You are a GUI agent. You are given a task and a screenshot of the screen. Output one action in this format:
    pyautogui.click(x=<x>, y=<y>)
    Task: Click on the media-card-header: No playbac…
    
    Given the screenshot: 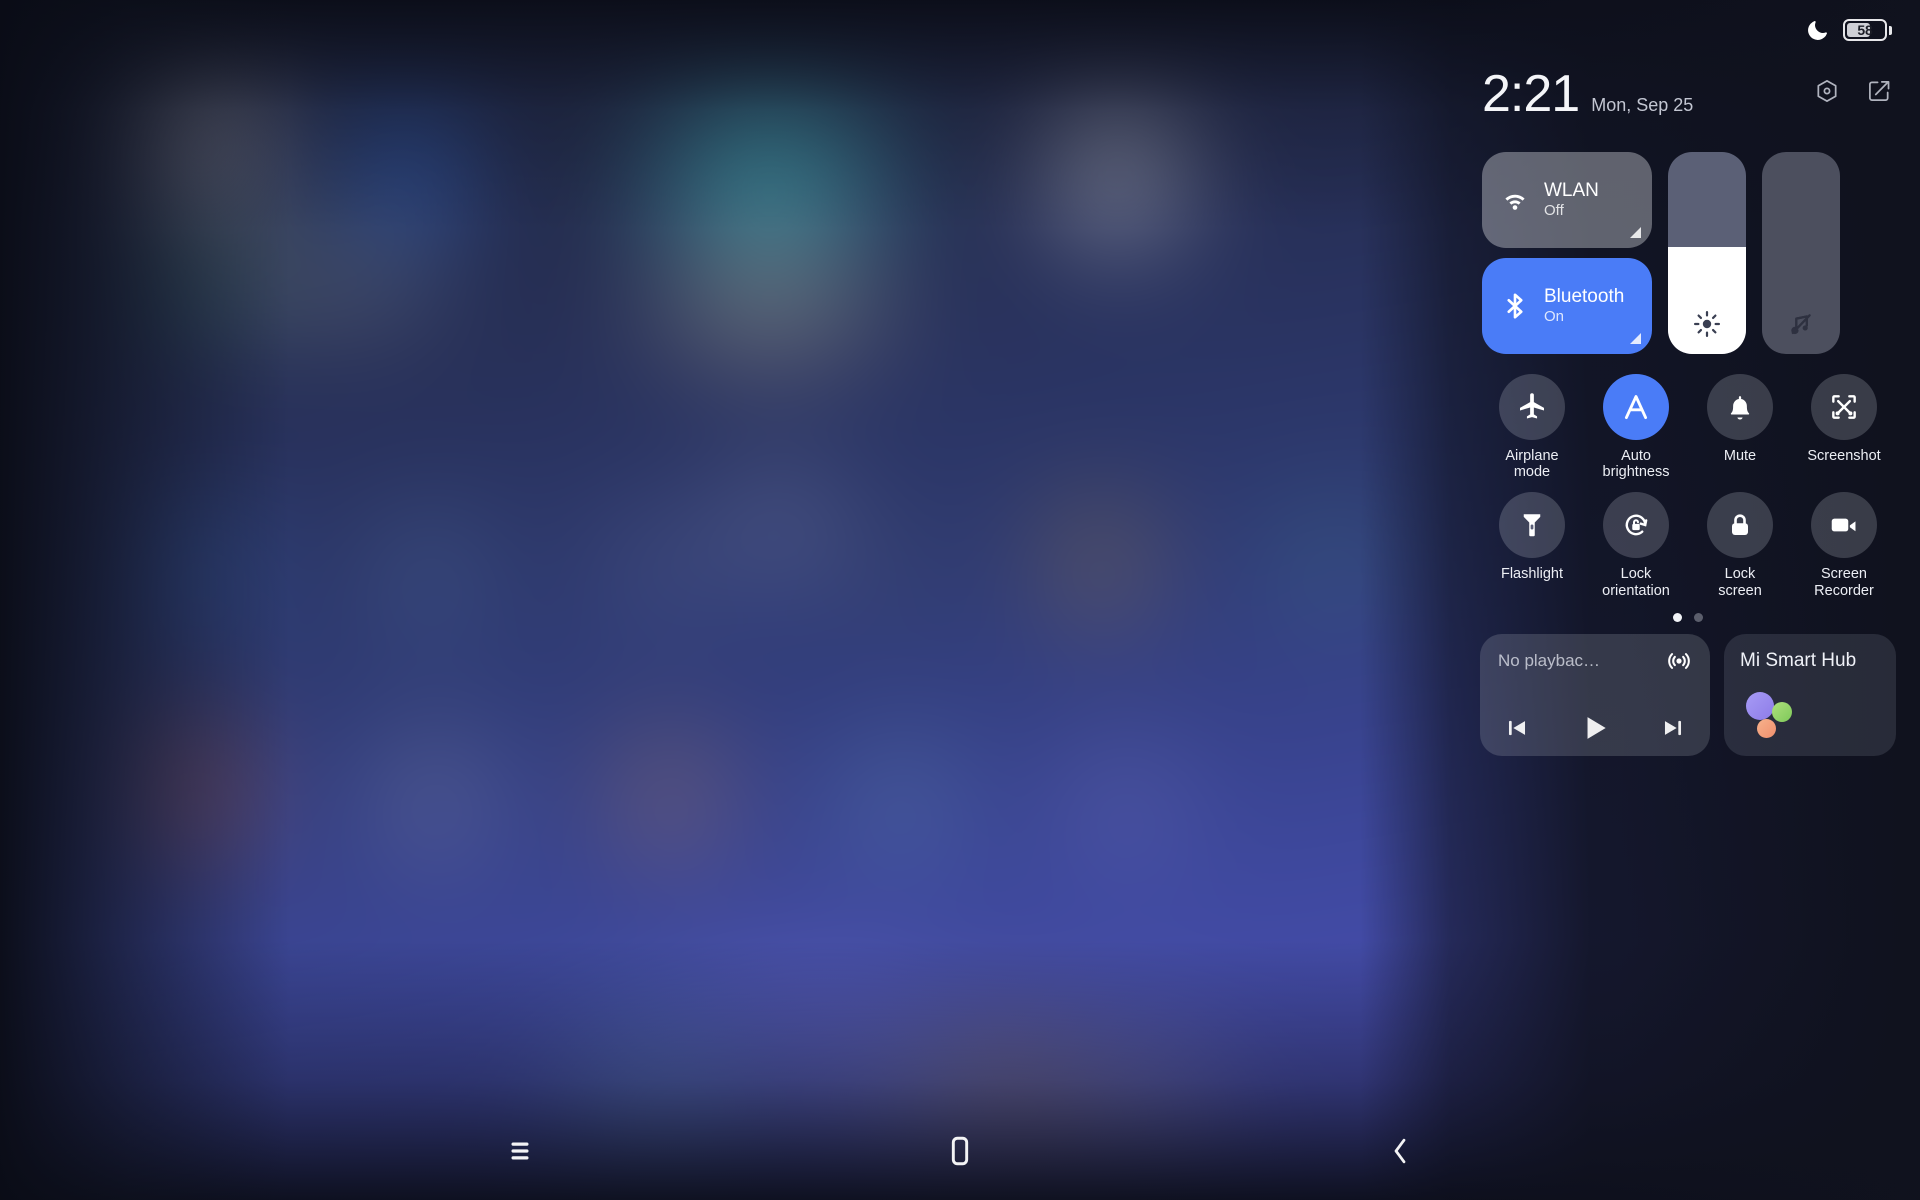 What is the action you would take?
    pyautogui.click(x=1595, y=661)
    